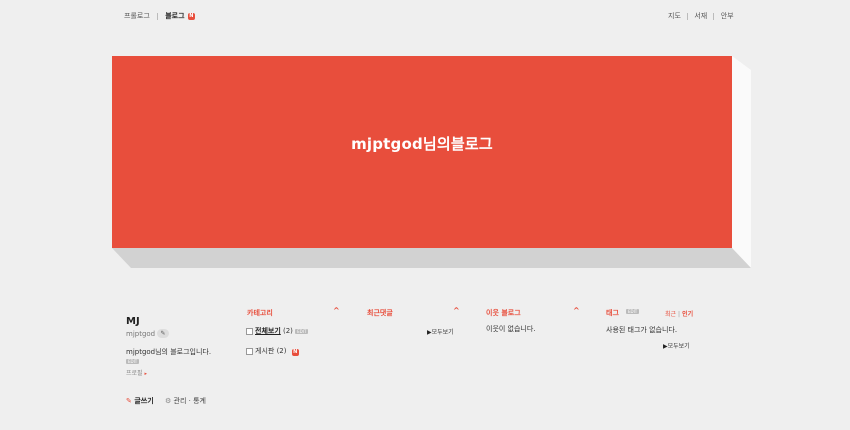 This screenshot has height=430, width=850. Describe the element at coordinates (674, 16) in the screenshot. I see `link-map: 지도` at that location.